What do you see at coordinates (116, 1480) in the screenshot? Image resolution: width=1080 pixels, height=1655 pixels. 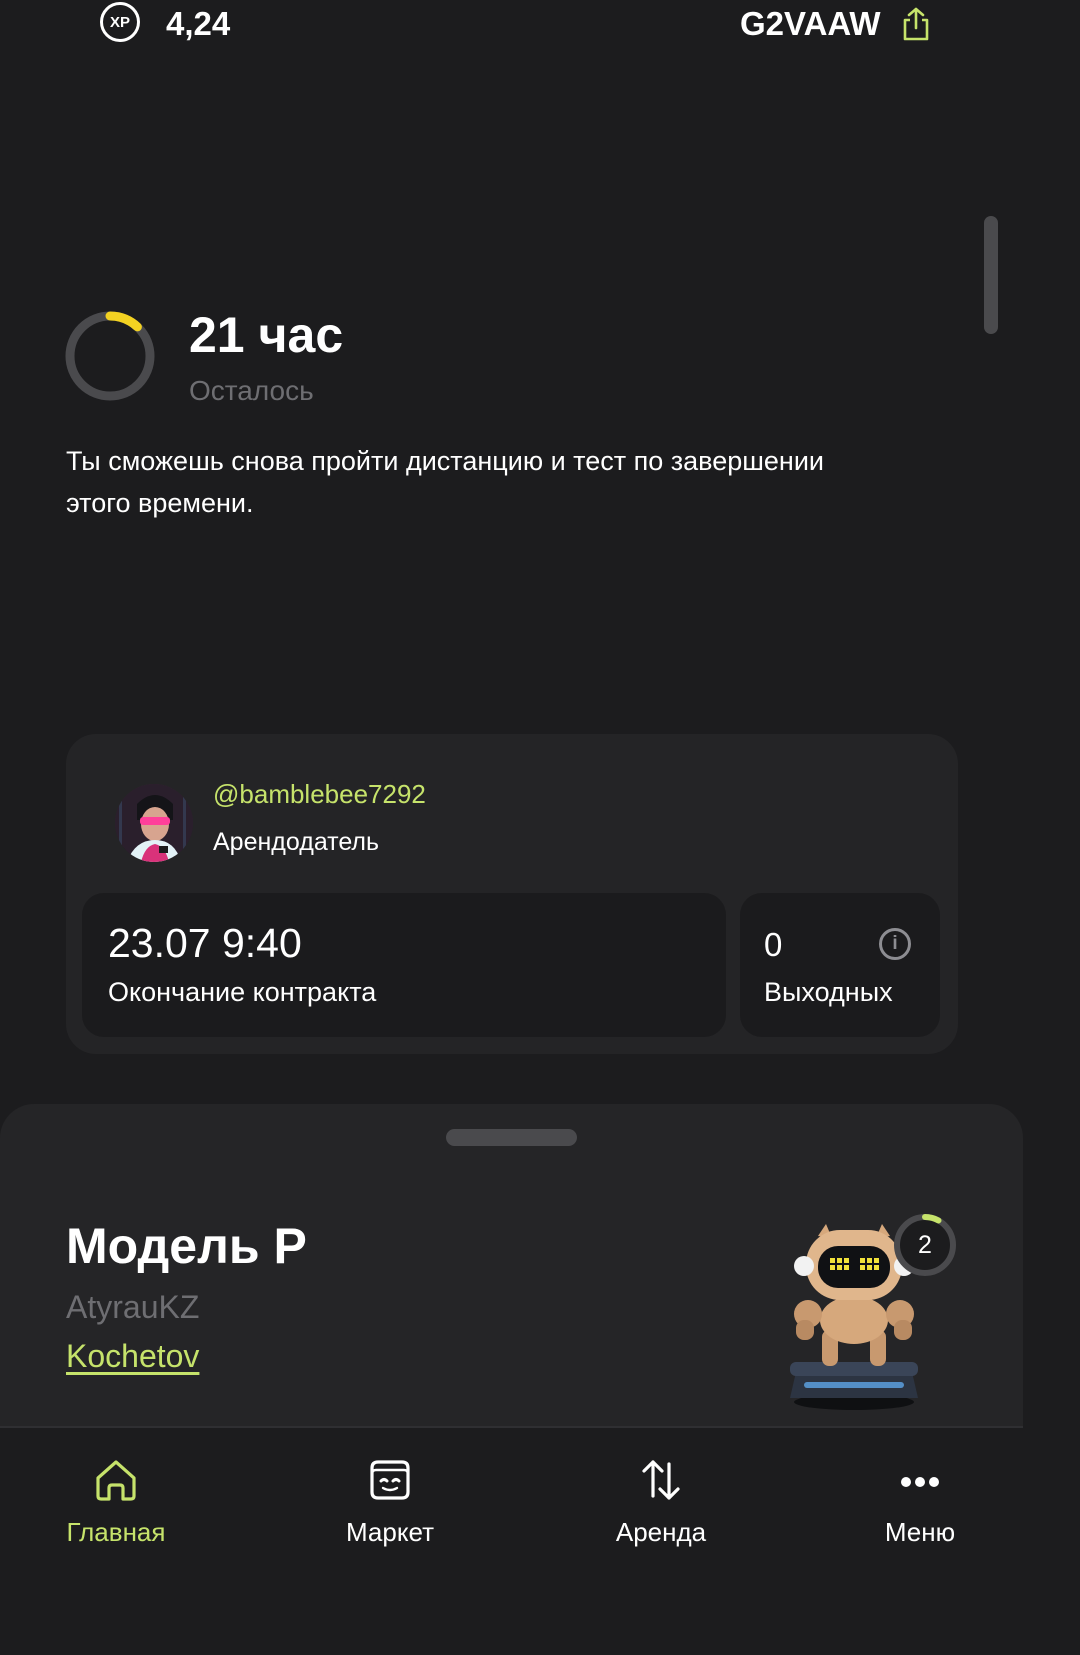 I see `home-icon` at bounding box center [116, 1480].